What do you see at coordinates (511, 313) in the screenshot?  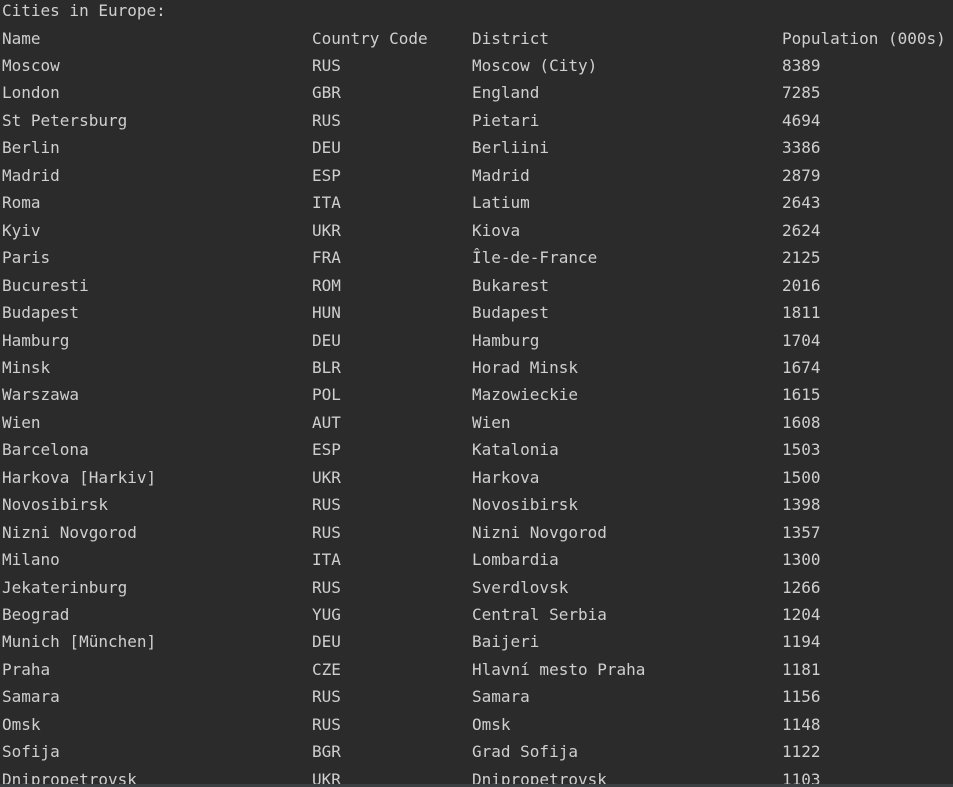 I see `district-cell: Budapest` at bounding box center [511, 313].